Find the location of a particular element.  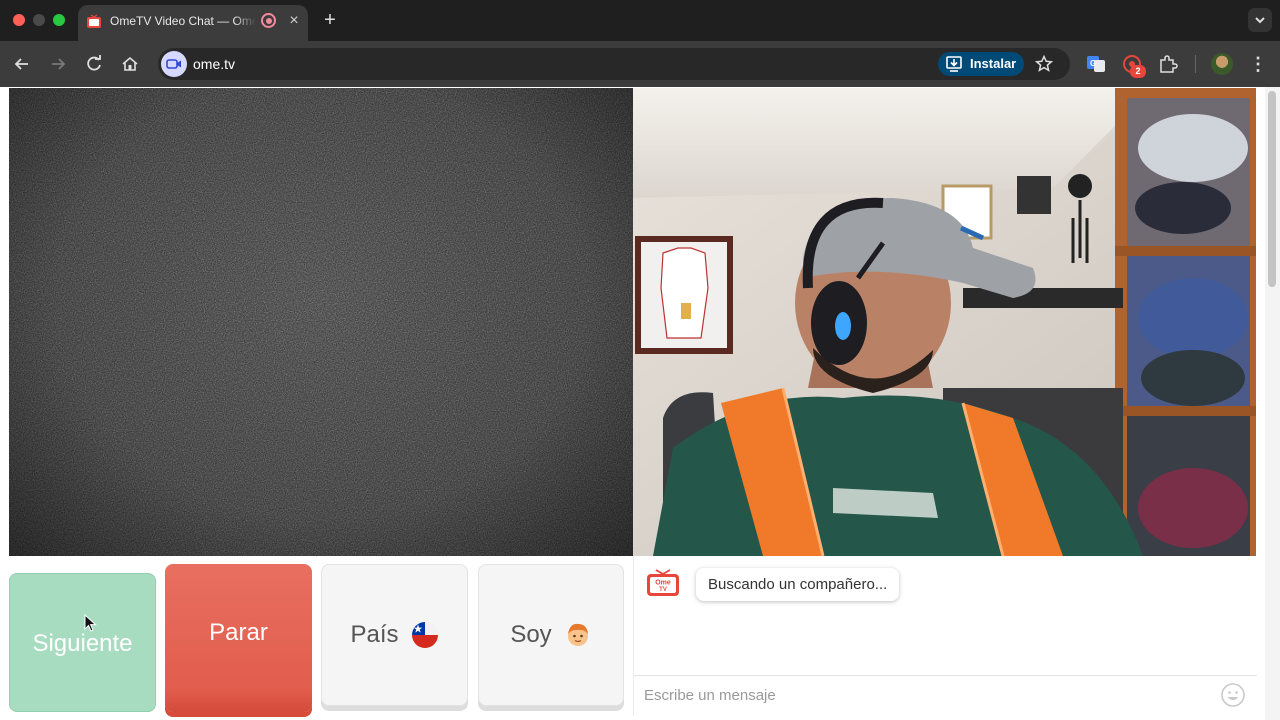

bookmark-star-icon is located at coordinates (1044, 64).